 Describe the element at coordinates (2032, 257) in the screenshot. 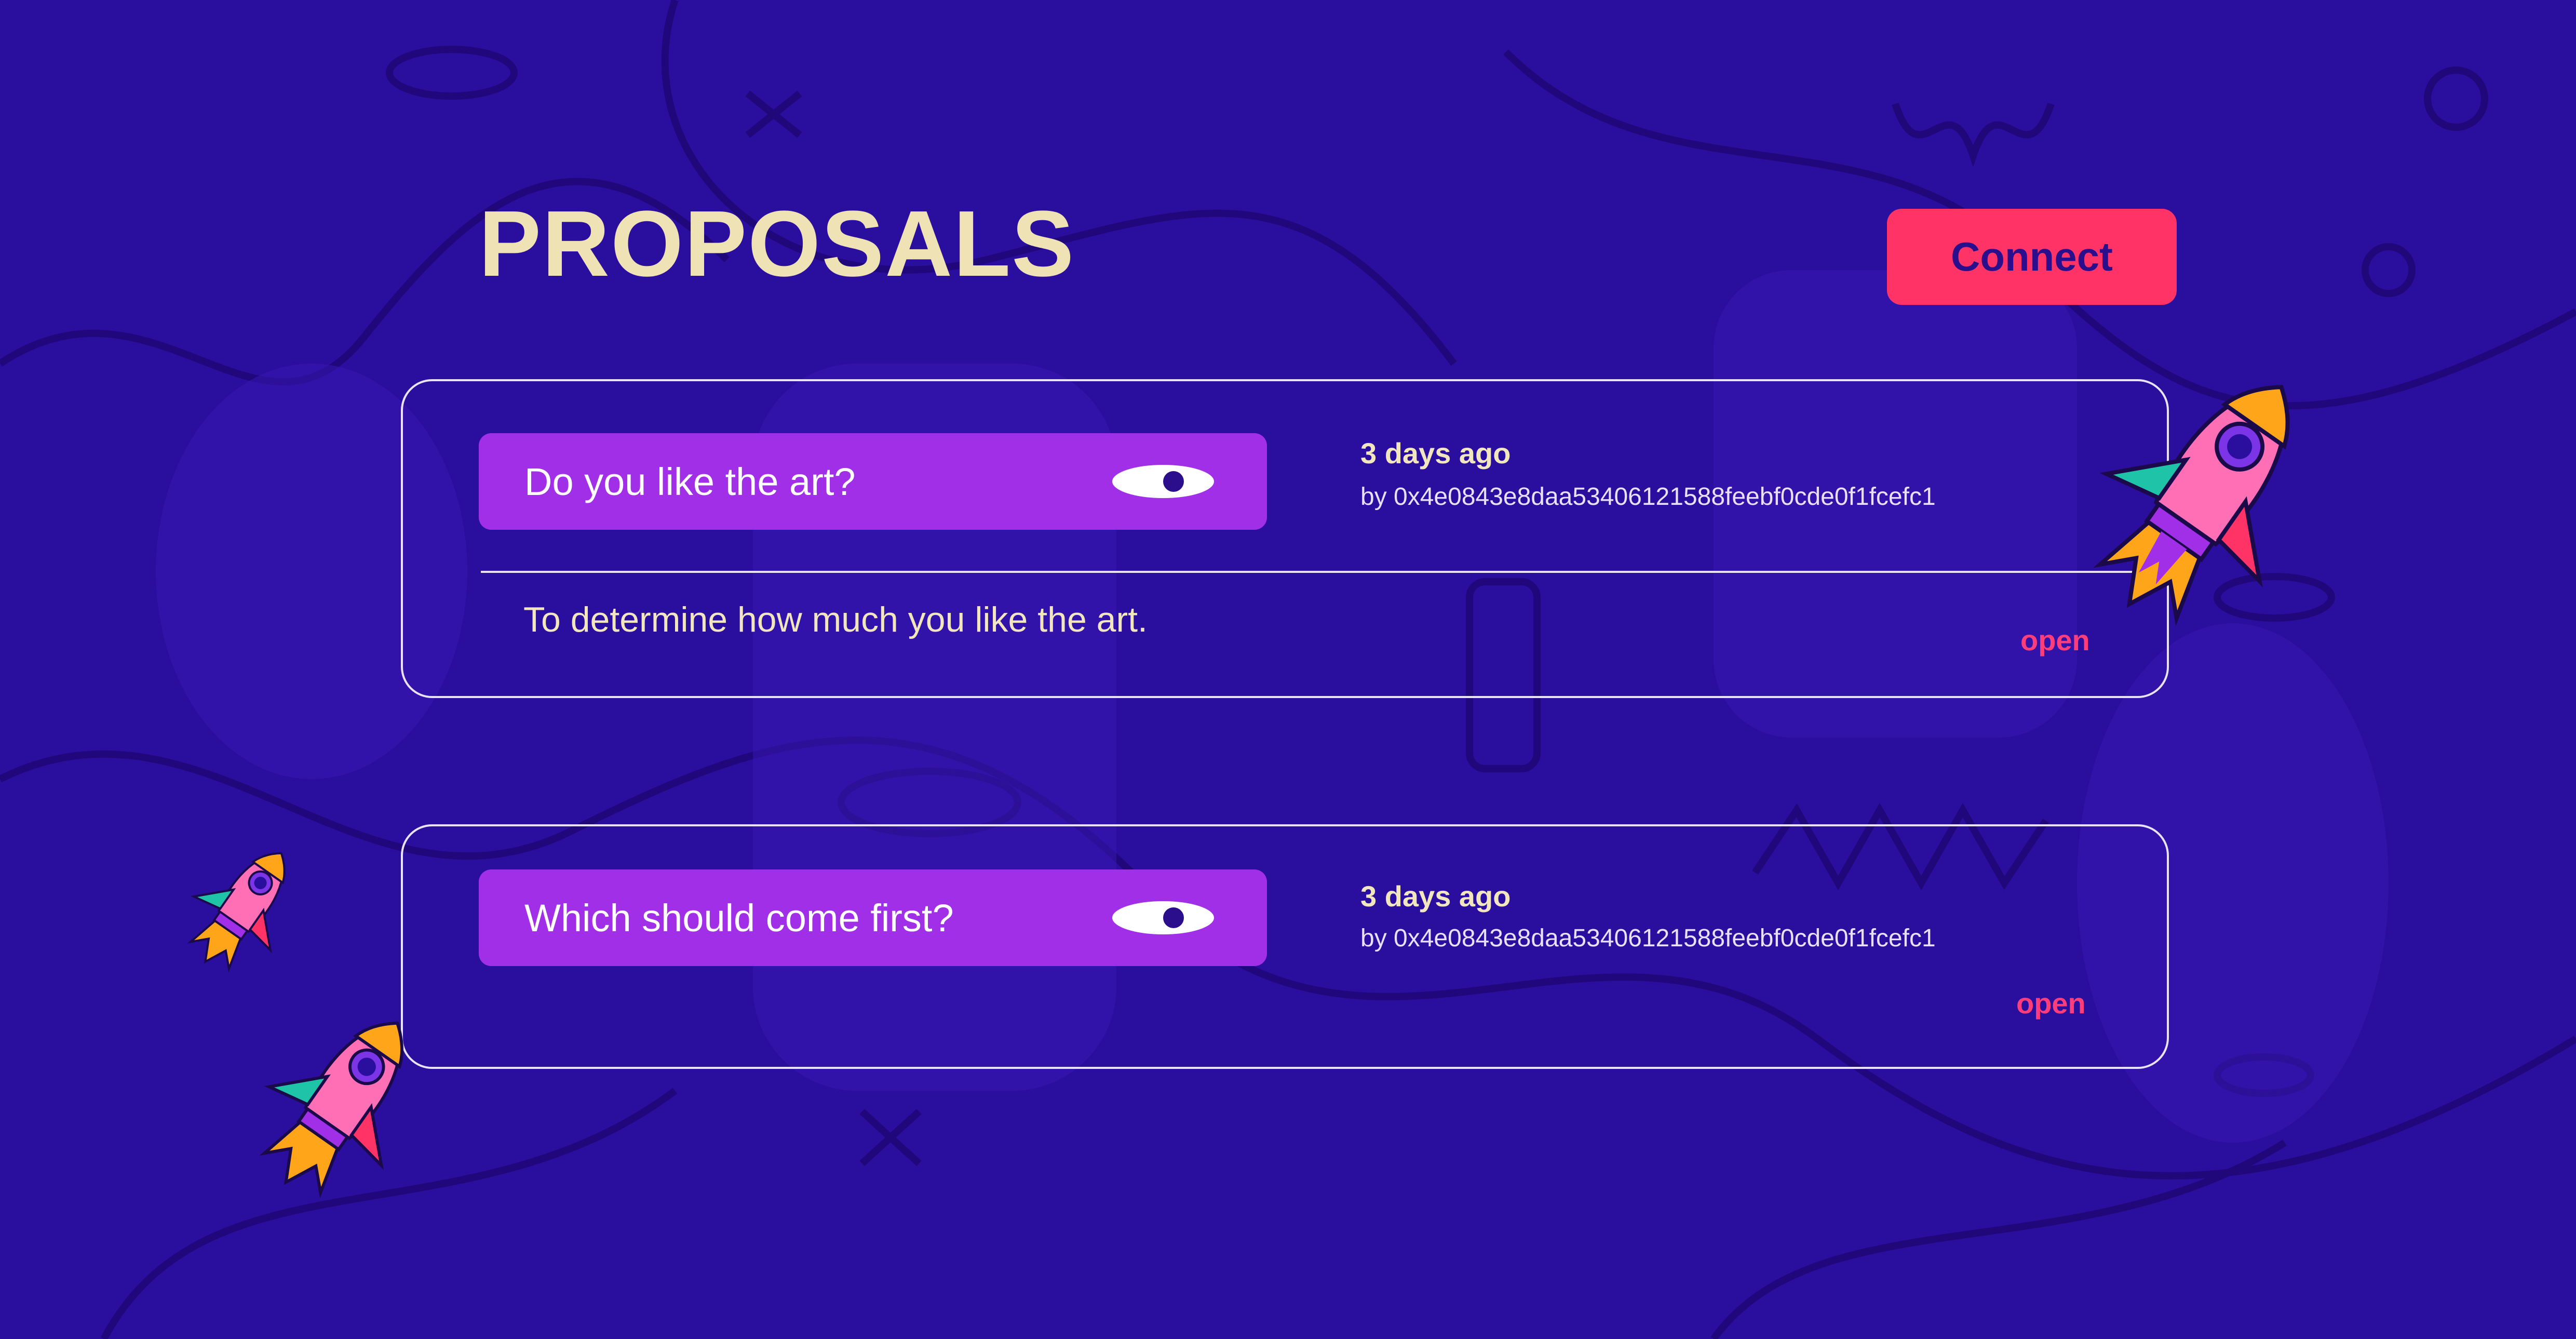

I see `connect-button: Connect` at that location.